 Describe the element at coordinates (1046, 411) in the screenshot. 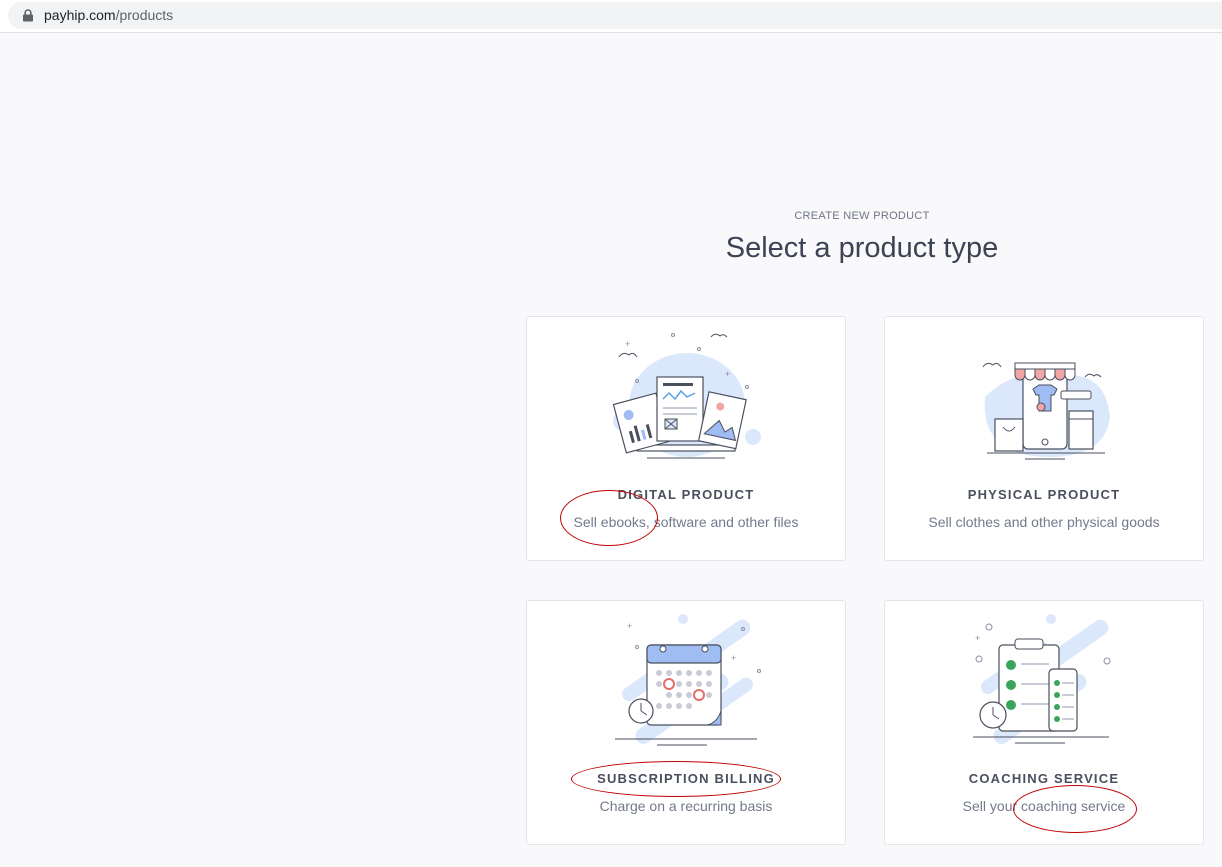

I see `storefront-illustration-icon` at that location.